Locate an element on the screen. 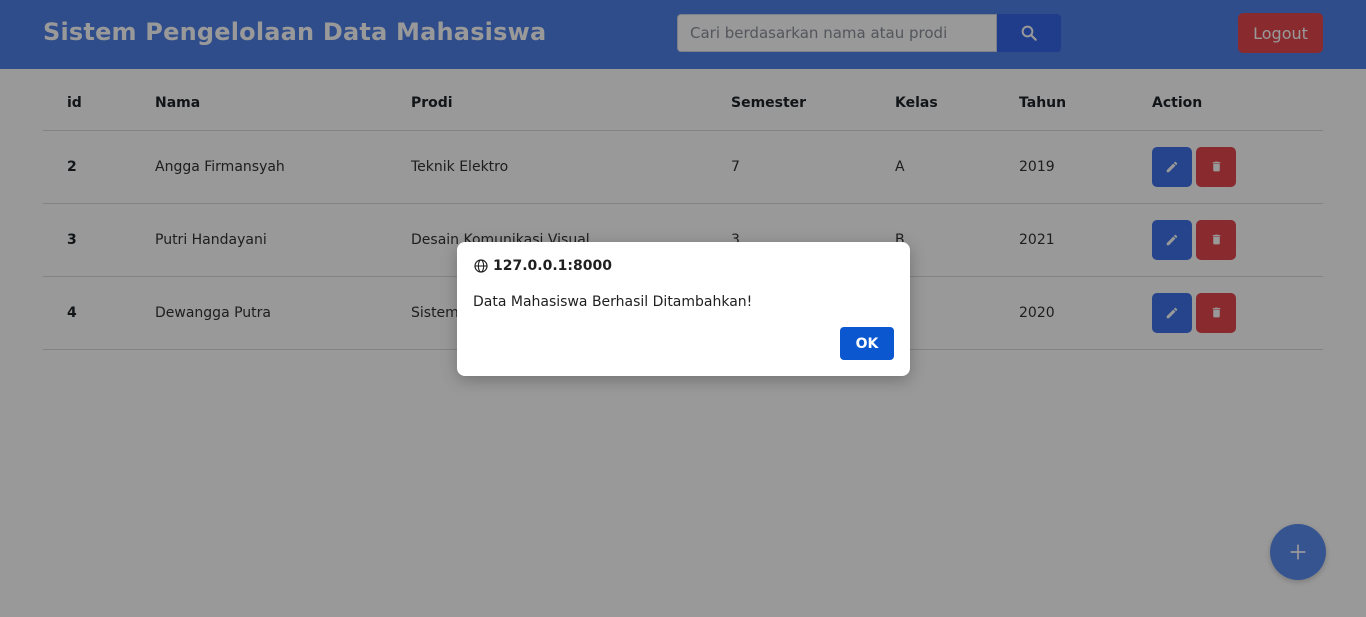 This screenshot has width=1366, height=617. globe-icon is located at coordinates (481, 266).